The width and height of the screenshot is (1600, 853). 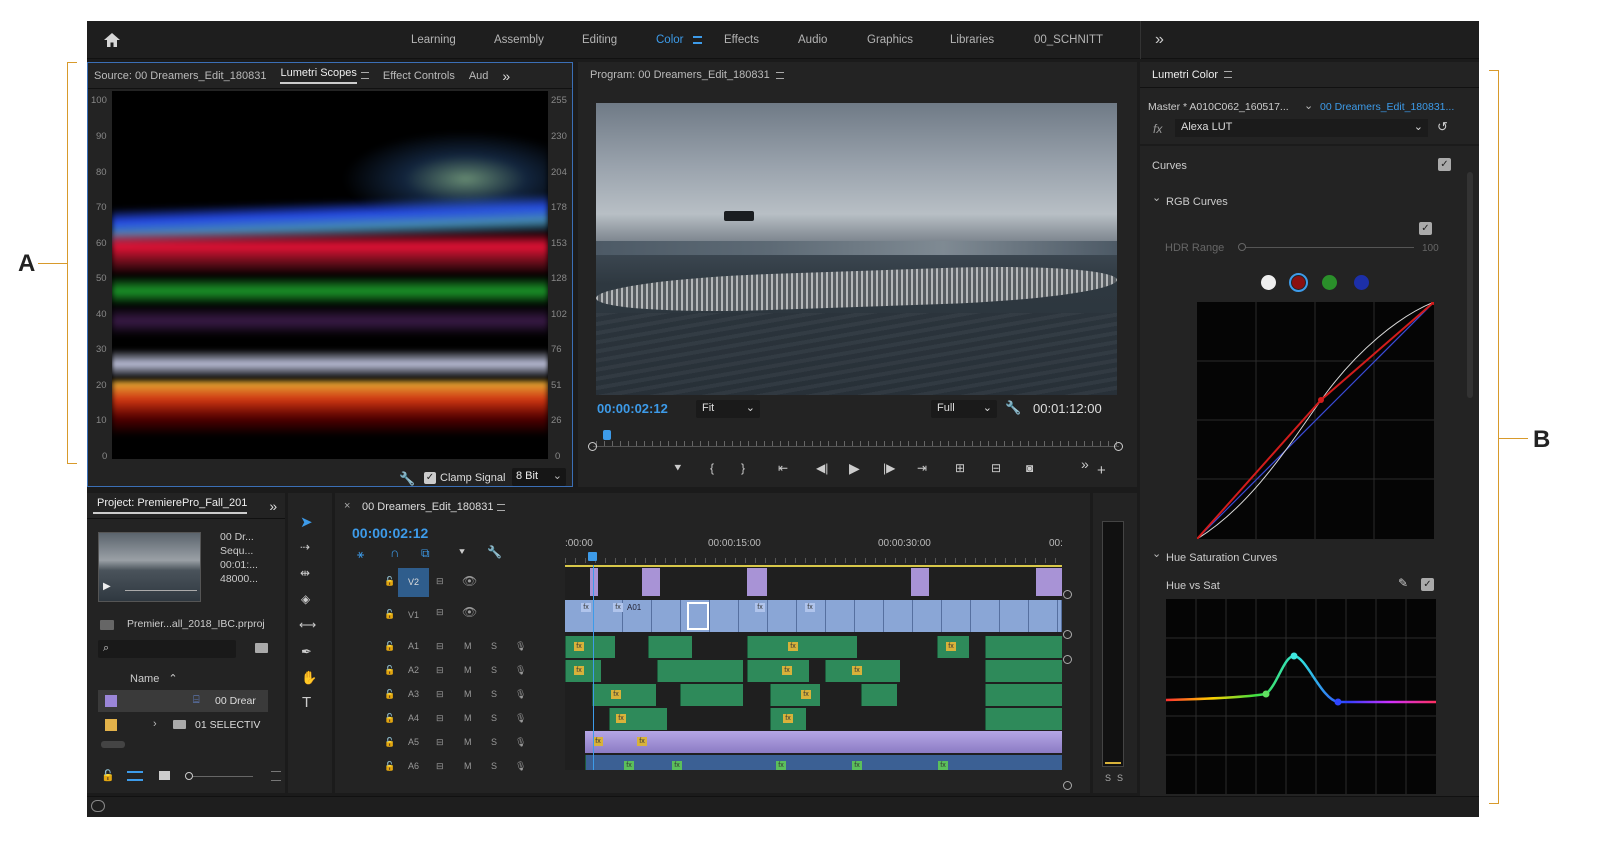 I want to click on playback-resolution-dropdown: Full ⌄, so click(x=964, y=409).